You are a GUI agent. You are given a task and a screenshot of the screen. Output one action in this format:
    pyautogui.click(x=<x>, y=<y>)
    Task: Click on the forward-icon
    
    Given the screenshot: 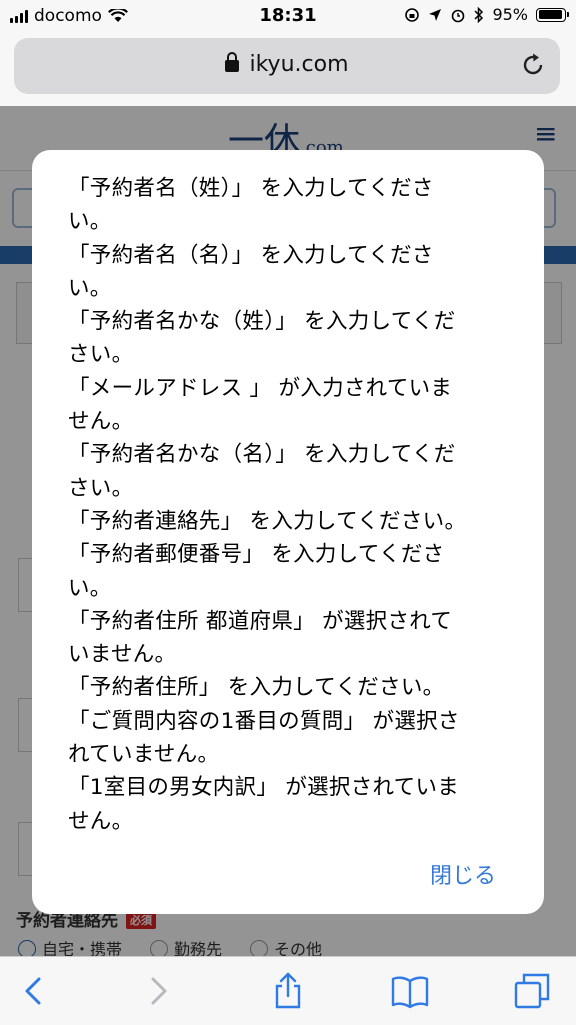 What is the action you would take?
    pyautogui.click(x=158, y=991)
    